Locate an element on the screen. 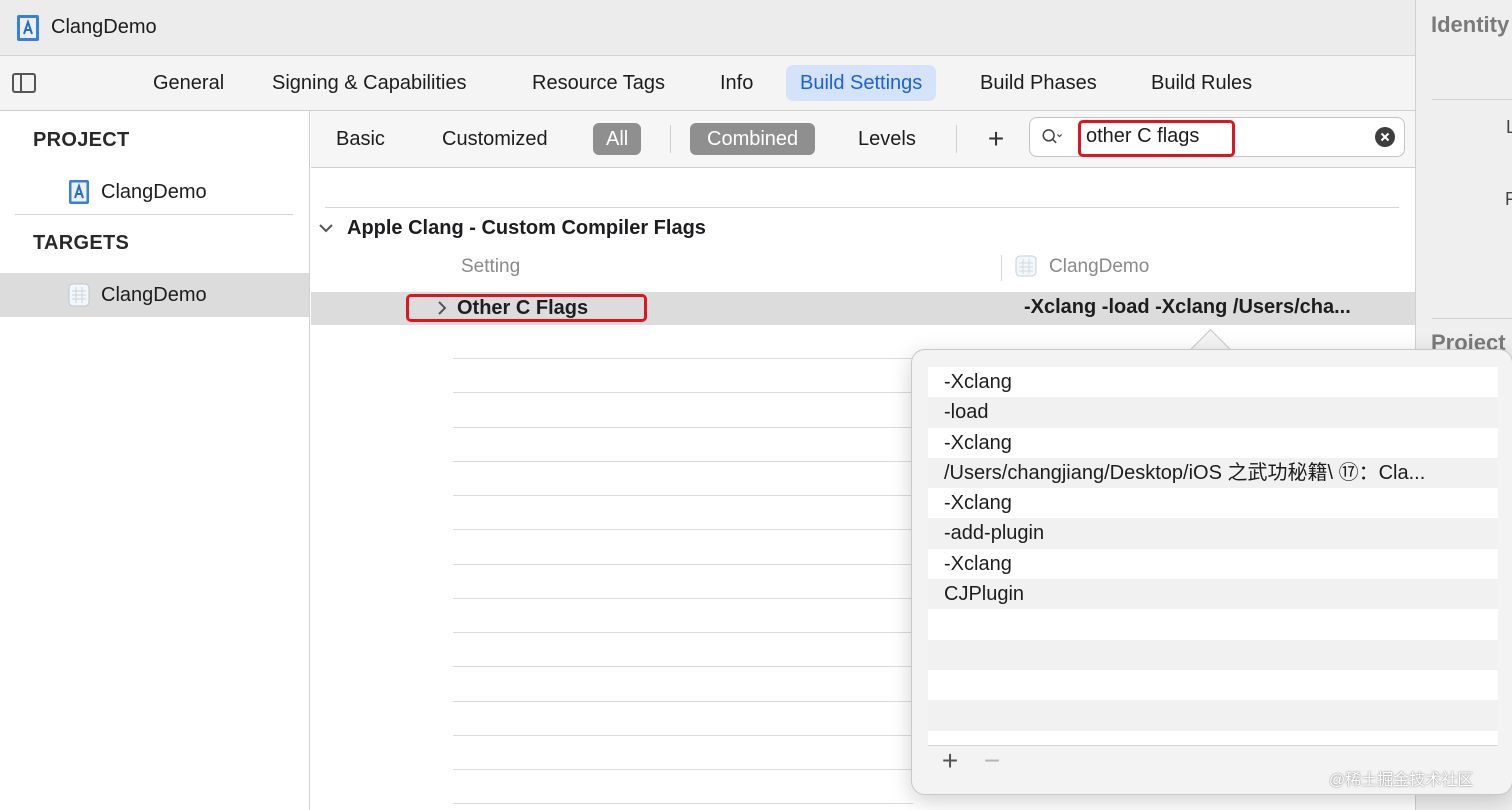 This screenshot has width=1512, height=810. tab-build-phases: Build Phases is located at coordinates (1038, 83).